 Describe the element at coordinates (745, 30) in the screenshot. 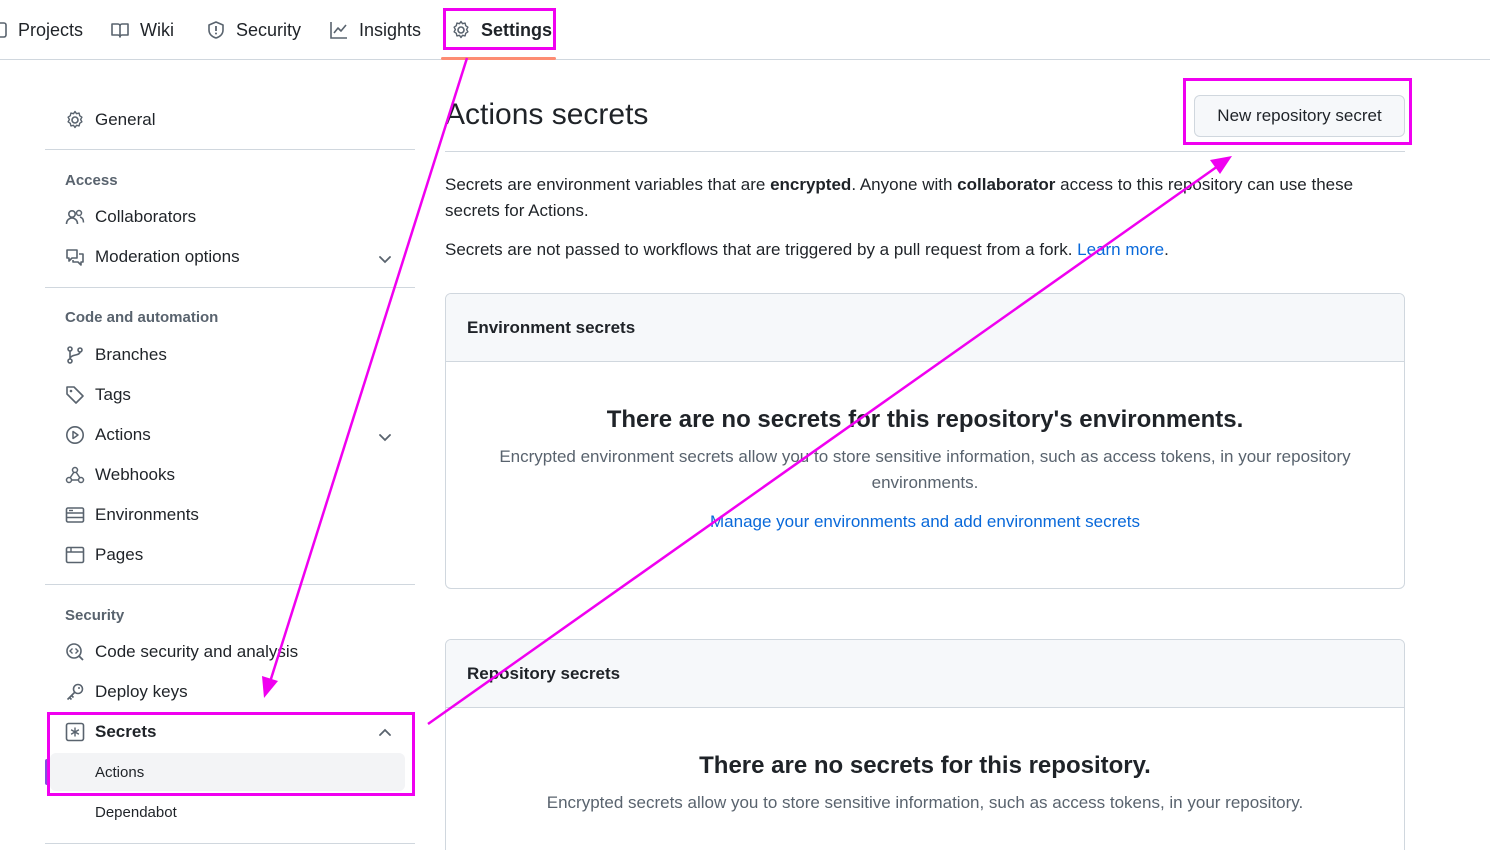

I see `repo-nav: Projects Wiki Security Insights Settings` at that location.